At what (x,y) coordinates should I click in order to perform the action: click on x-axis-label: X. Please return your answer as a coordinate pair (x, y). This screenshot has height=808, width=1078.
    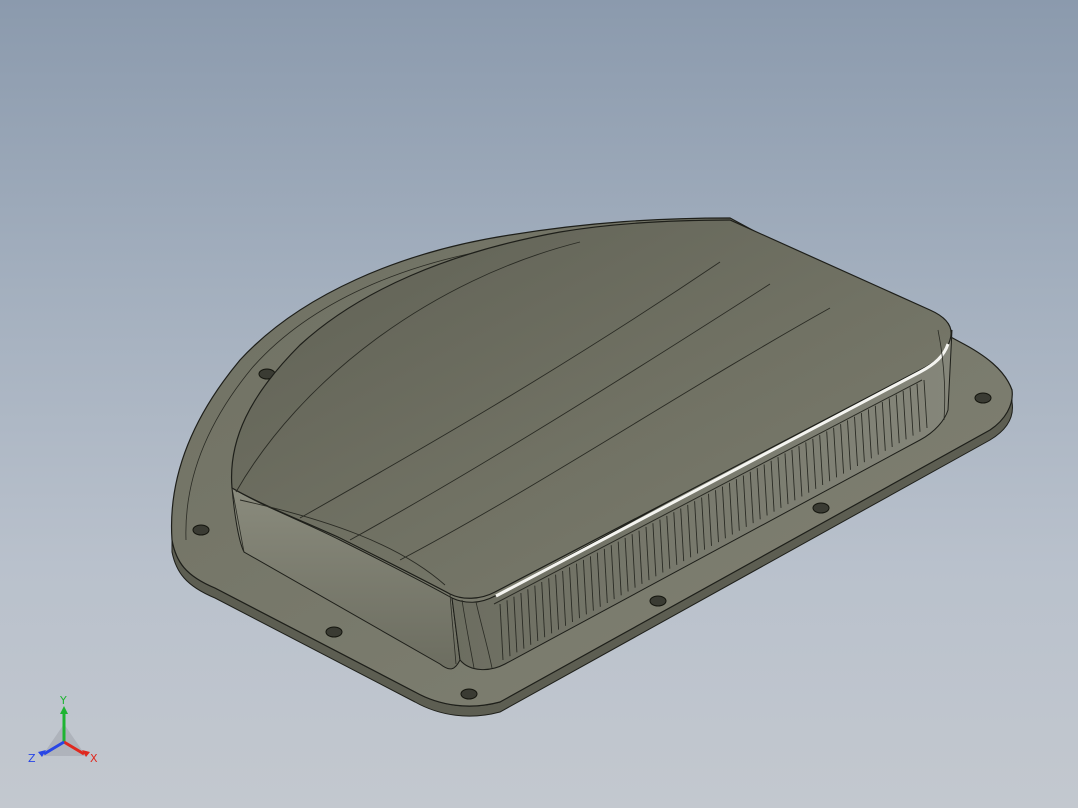
    Looking at the image, I should click on (94, 758).